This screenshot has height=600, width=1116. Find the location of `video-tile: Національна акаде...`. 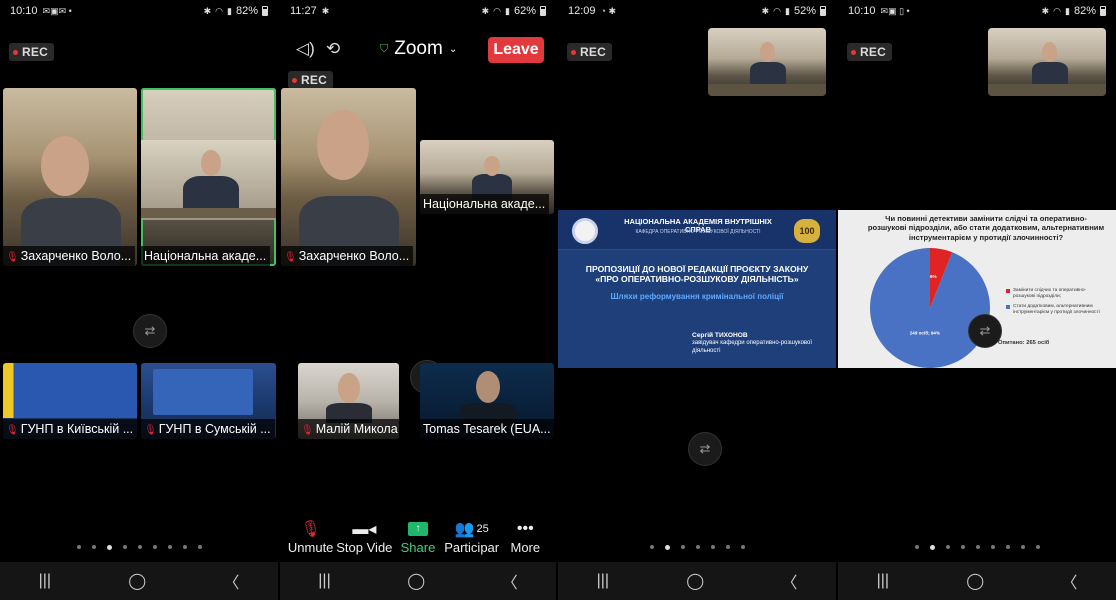

video-tile: Національна акаде... is located at coordinates (487, 177).